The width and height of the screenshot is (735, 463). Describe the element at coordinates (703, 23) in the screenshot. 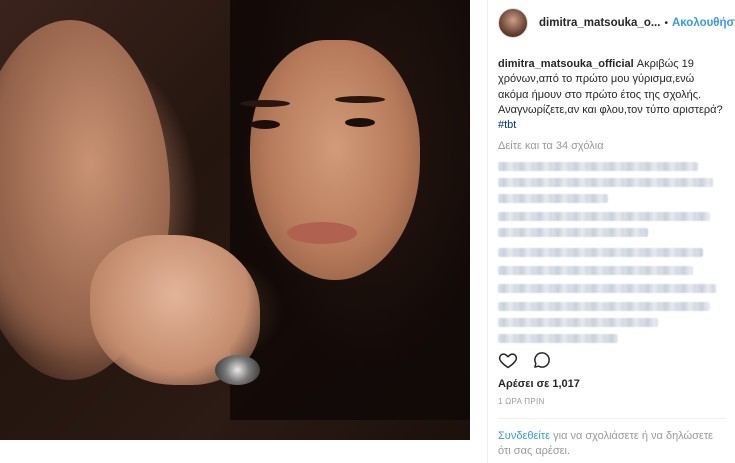

I see `follow-button: Ακολουθήστε` at that location.